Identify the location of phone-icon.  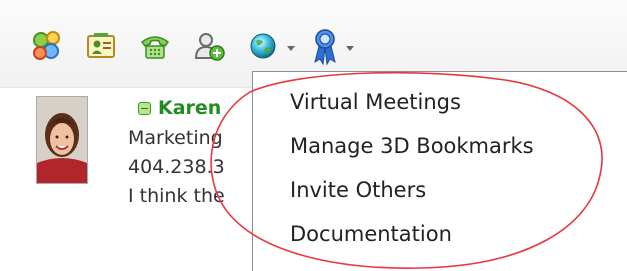
(155, 47).